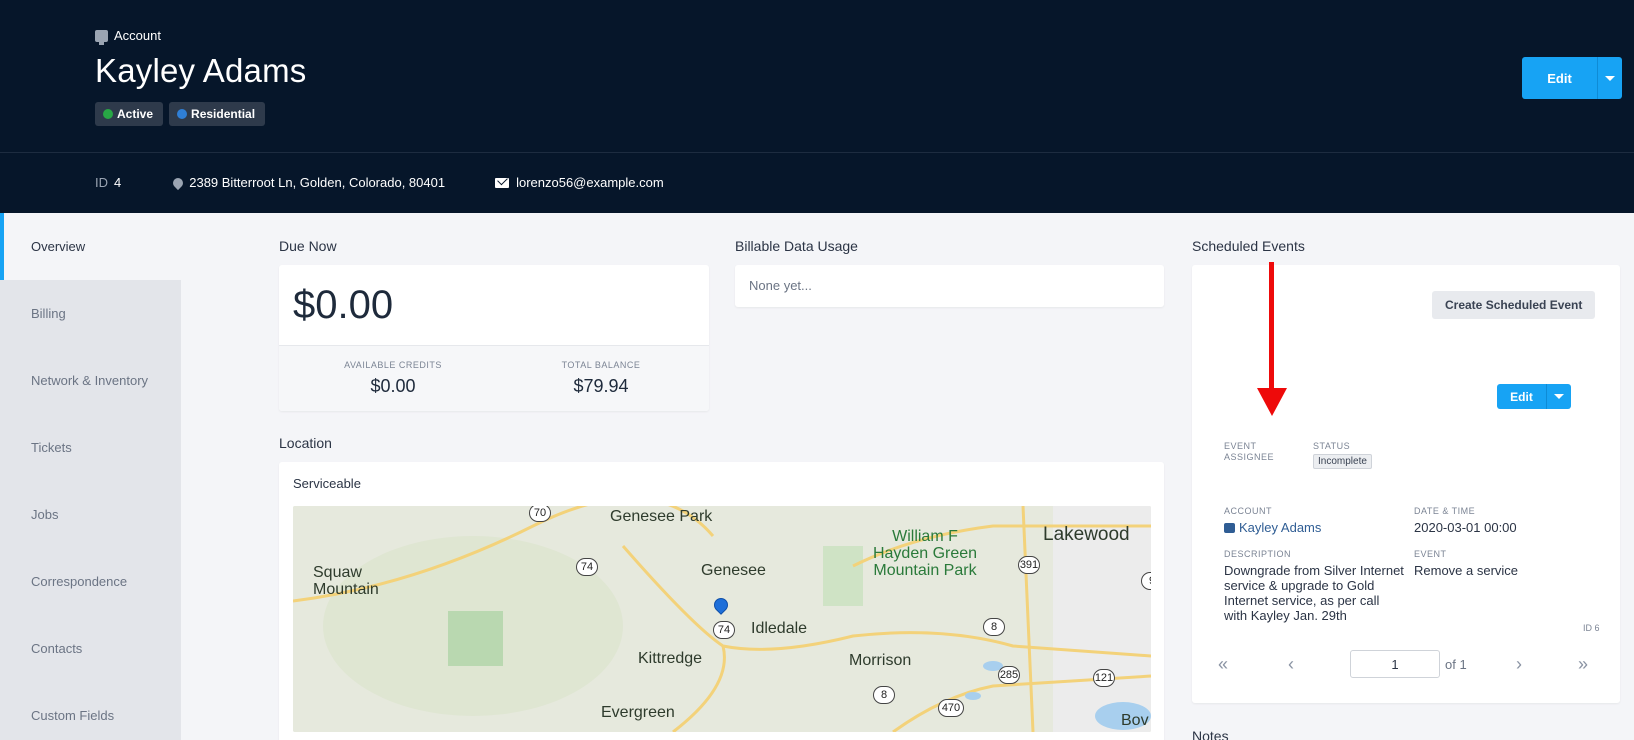 Image resolution: width=1634 pixels, height=740 pixels. Describe the element at coordinates (90, 514) in the screenshot. I see `sidebar-item-jobs: Jobs` at that location.